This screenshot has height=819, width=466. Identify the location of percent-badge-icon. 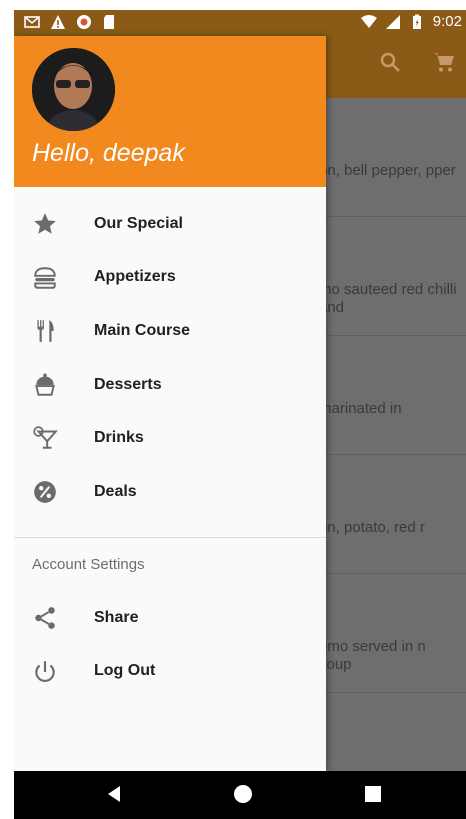
(45, 492).